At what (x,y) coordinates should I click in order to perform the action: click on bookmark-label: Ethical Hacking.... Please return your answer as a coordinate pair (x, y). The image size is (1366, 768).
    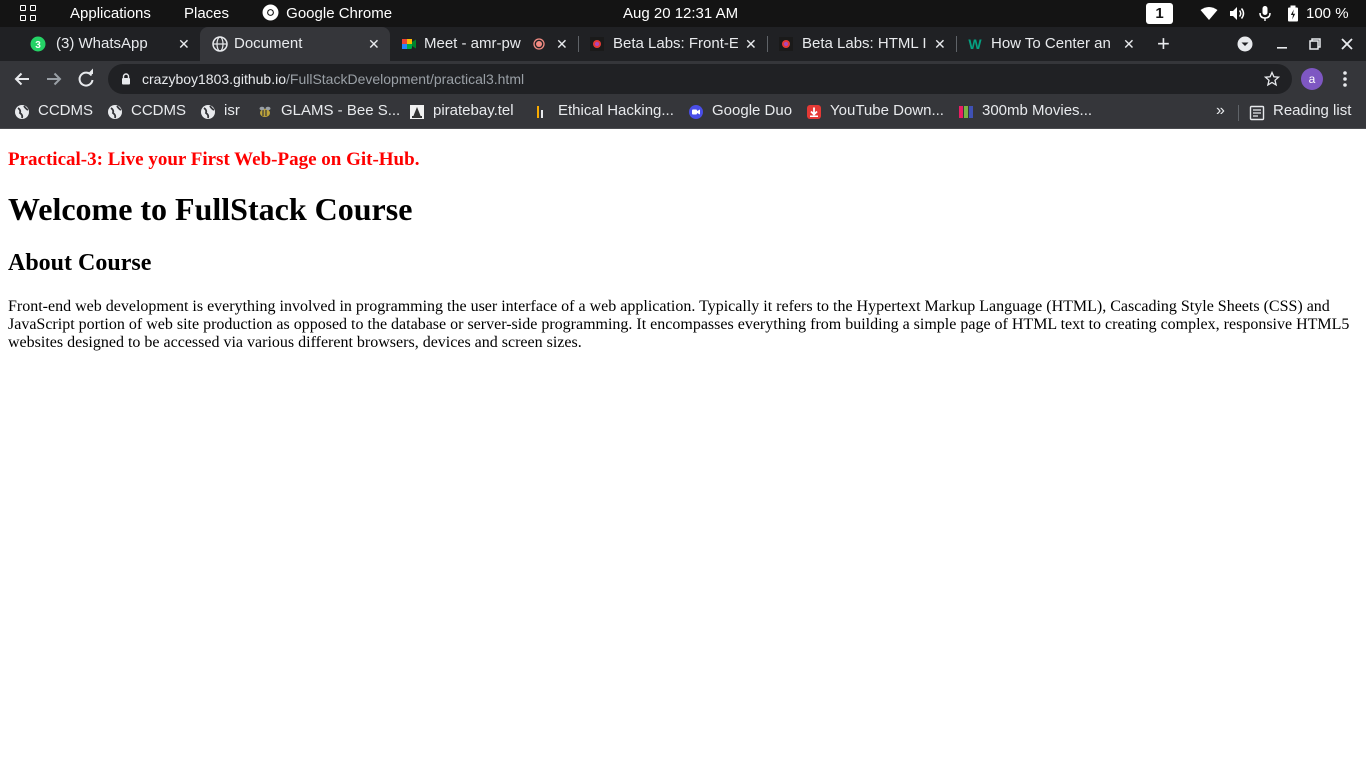
    Looking at the image, I should click on (616, 110).